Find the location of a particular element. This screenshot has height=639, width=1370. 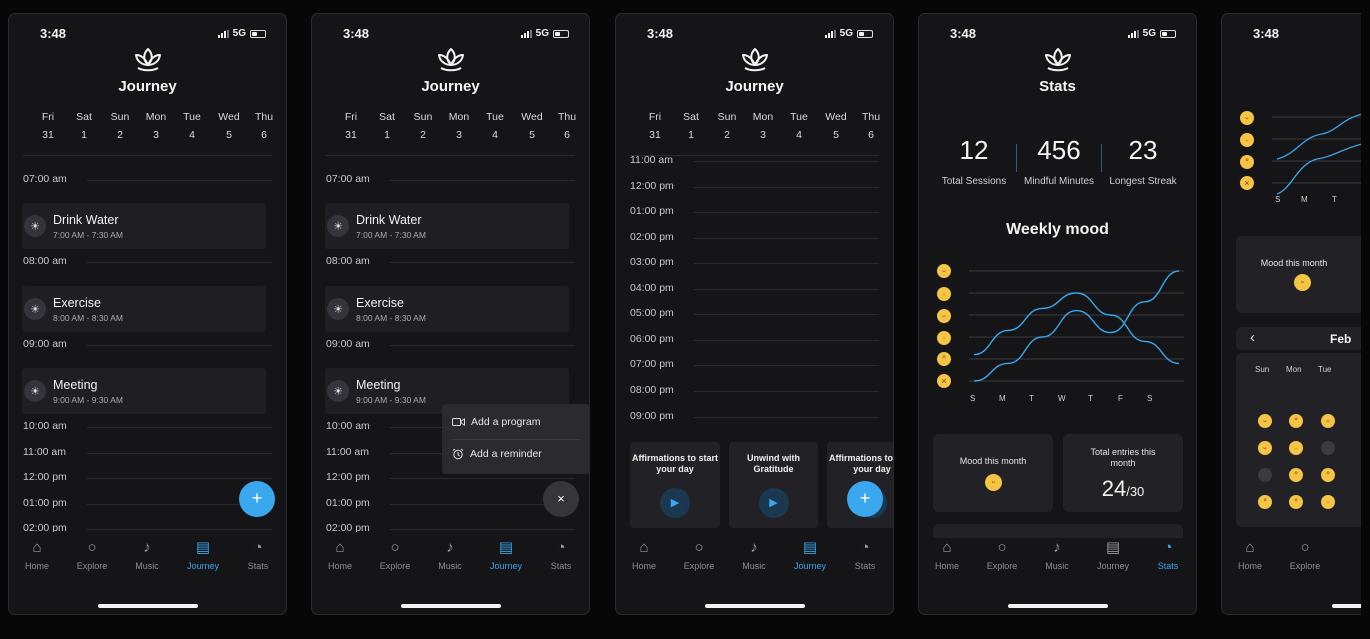

add-reminder-item: Add a reminder is located at coordinates (497, 454).